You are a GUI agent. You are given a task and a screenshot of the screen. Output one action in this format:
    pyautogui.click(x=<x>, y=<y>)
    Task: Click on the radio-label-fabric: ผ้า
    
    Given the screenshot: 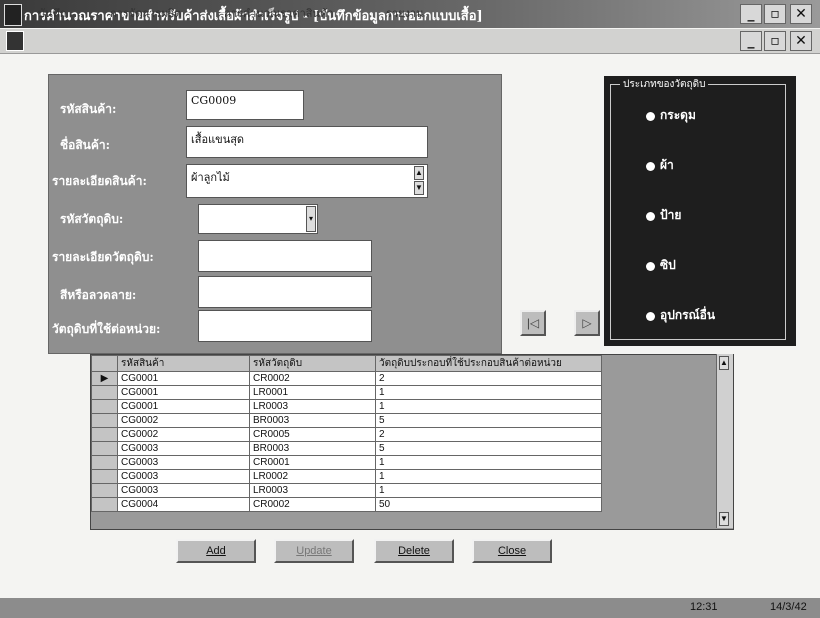 What is the action you would take?
    pyautogui.click(x=667, y=165)
    